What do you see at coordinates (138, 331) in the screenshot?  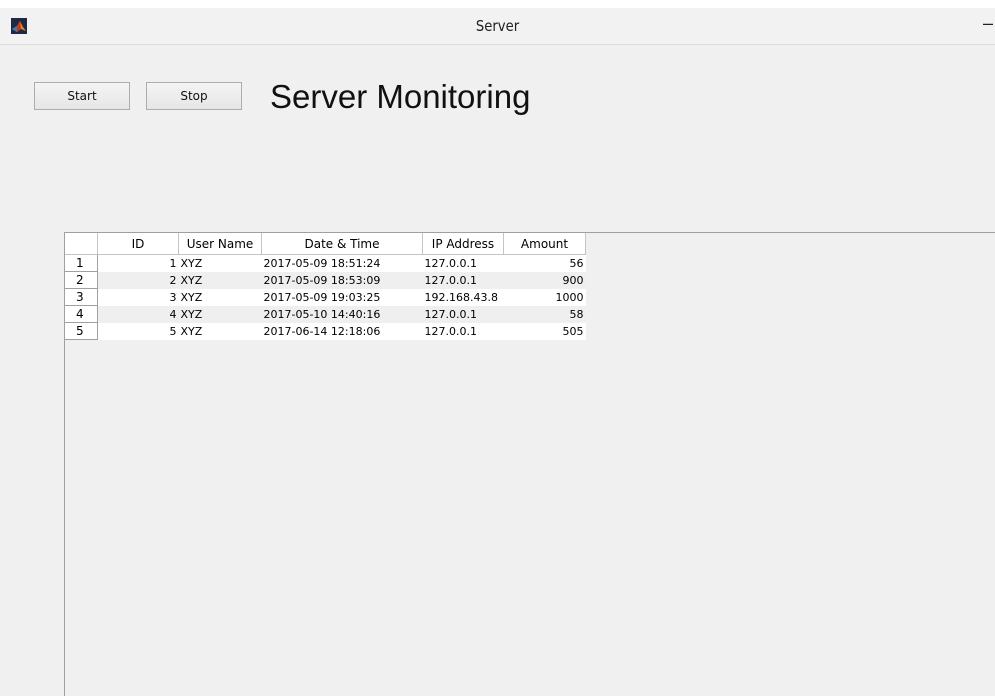 I see `cell-id: 5` at bounding box center [138, 331].